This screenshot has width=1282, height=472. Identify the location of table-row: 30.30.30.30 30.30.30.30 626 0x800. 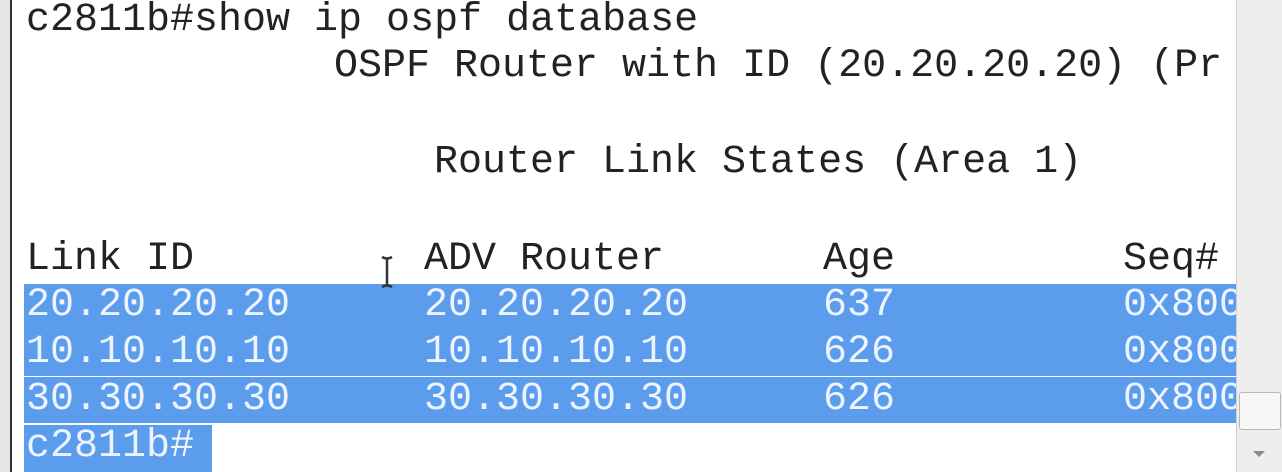
(631, 400).